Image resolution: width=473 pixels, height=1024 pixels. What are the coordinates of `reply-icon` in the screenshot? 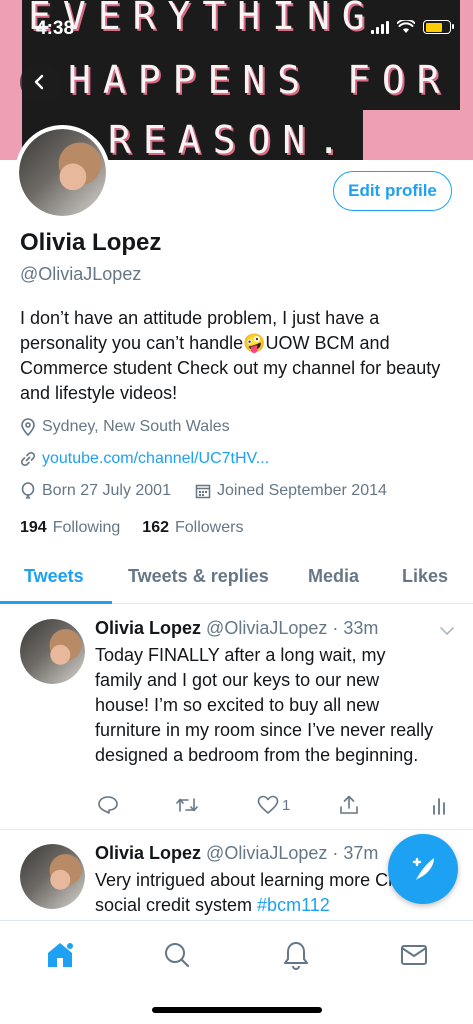 It's located at (108, 805).